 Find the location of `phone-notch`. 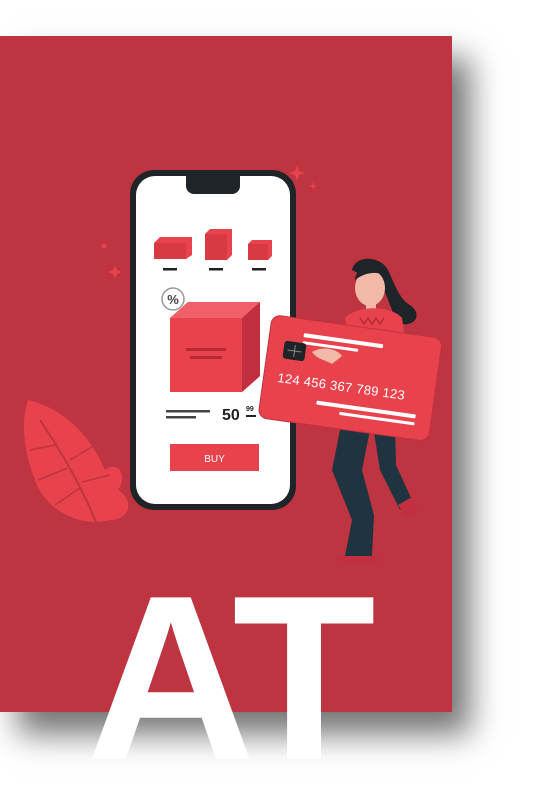

phone-notch is located at coordinates (213, 185).